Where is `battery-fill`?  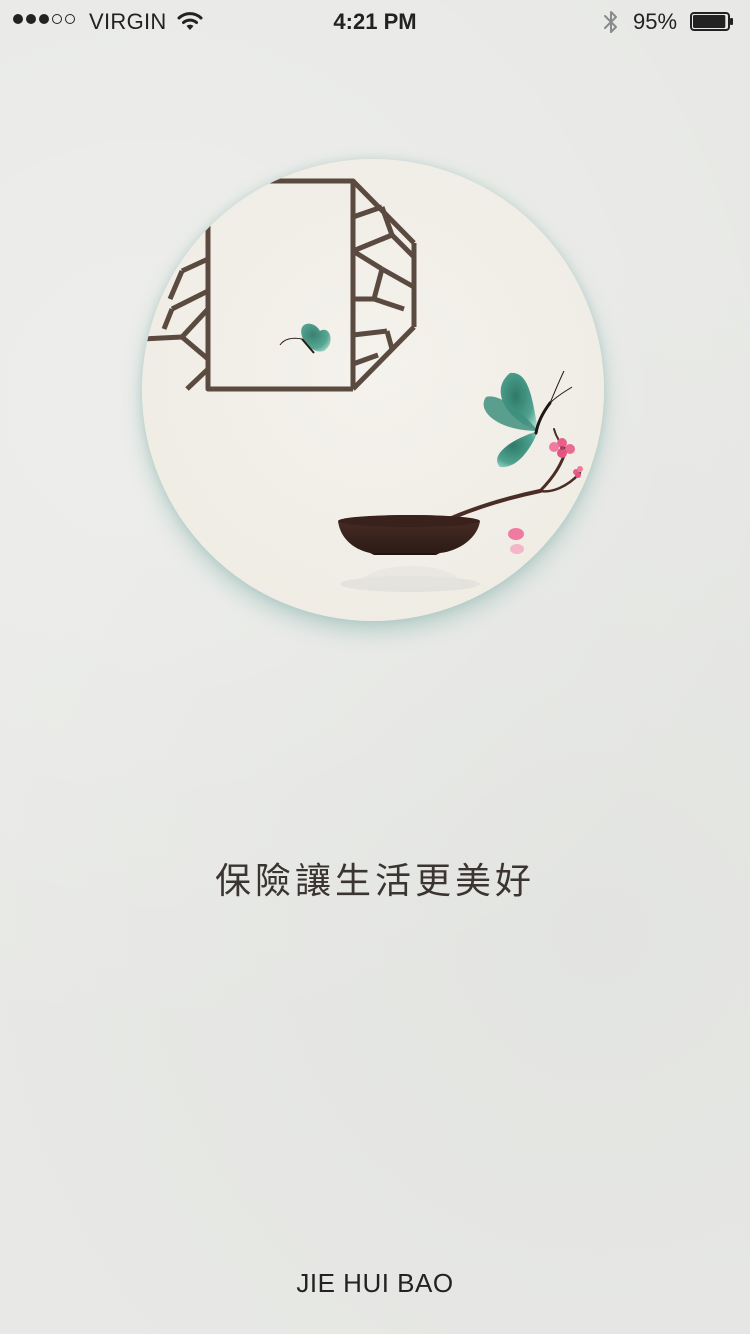
battery-fill is located at coordinates (709, 21).